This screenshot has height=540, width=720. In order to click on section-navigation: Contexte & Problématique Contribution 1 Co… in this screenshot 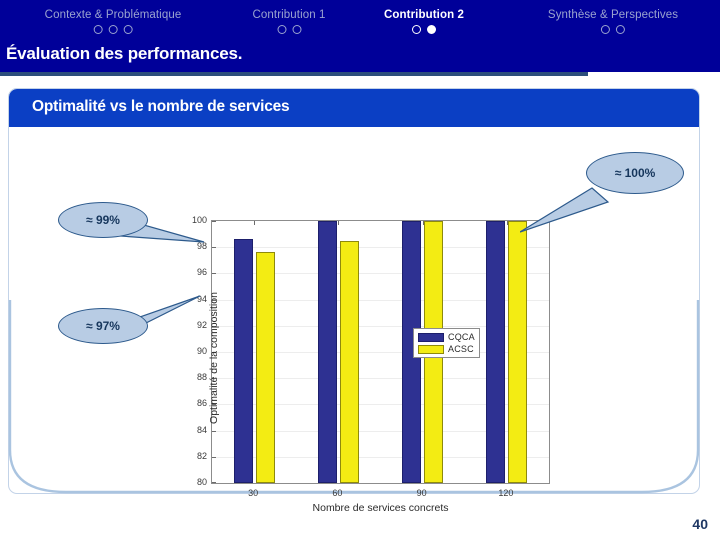, I will do `click(360, 26)`.